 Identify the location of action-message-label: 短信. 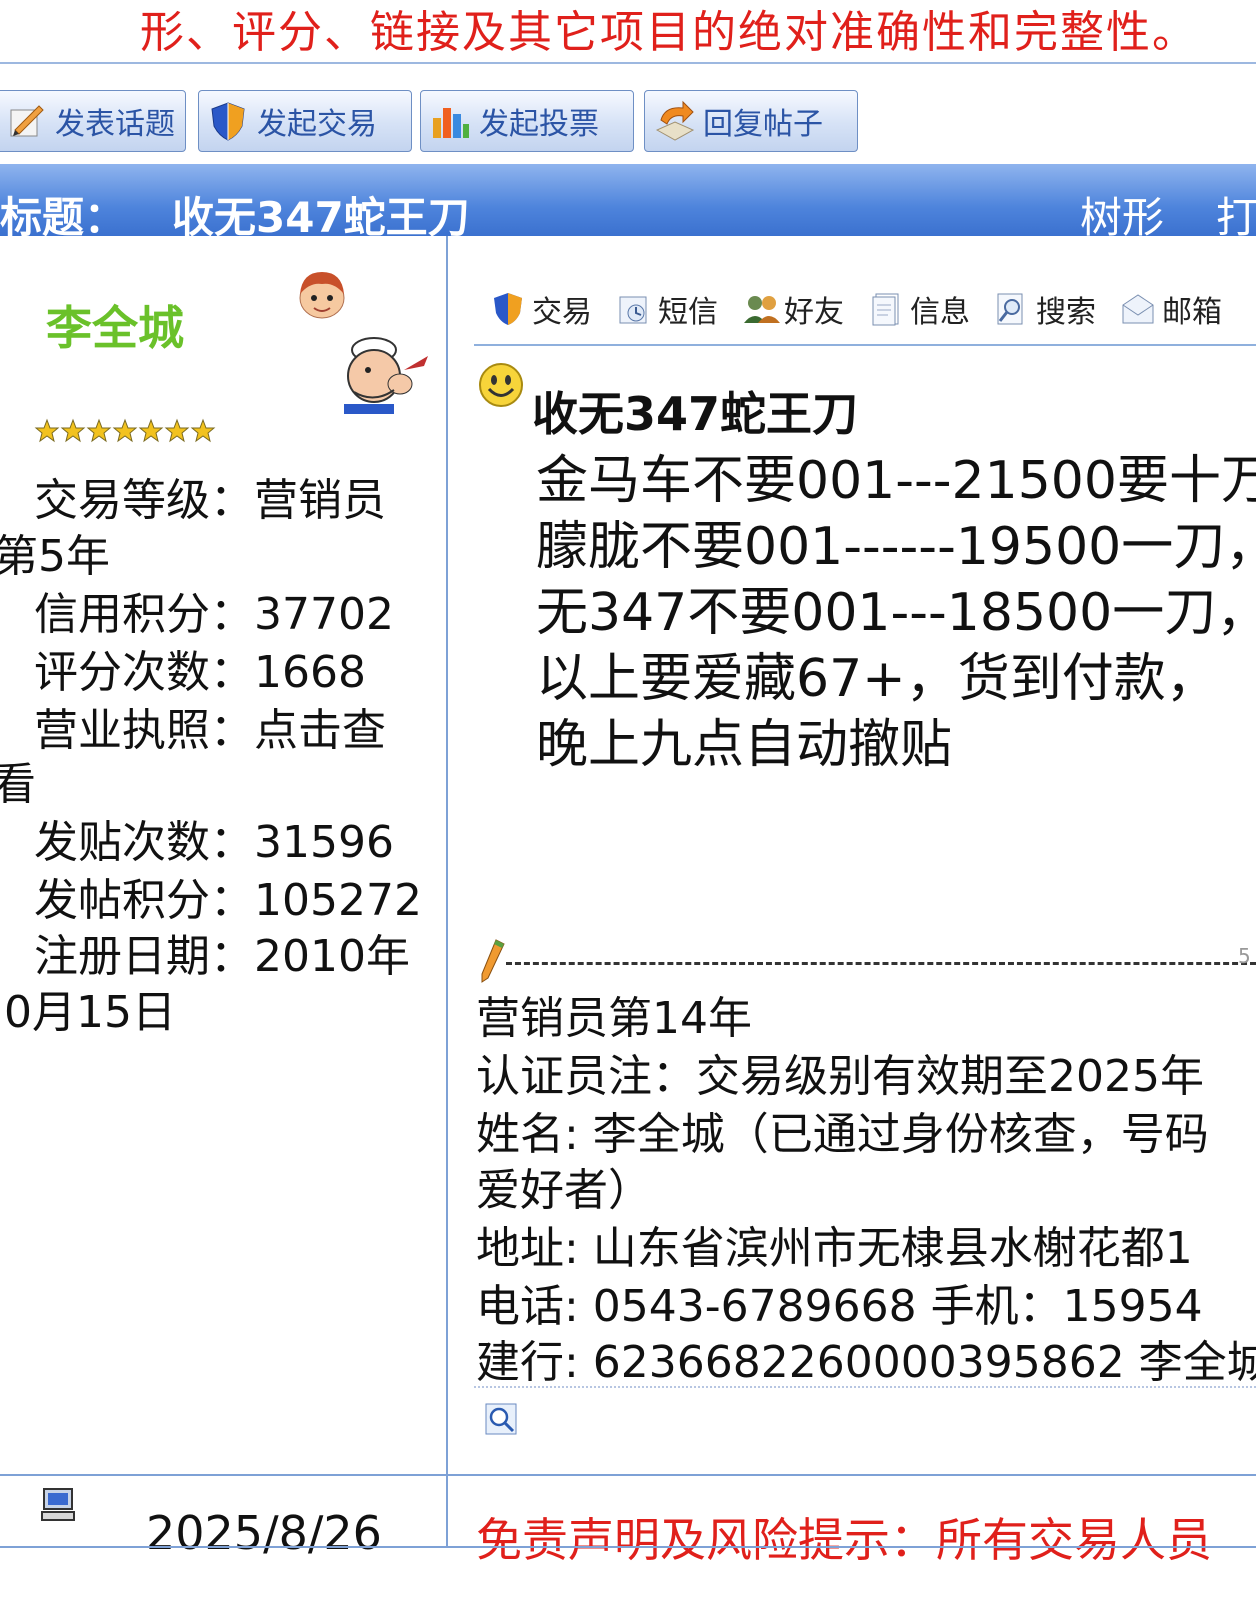
(688, 312).